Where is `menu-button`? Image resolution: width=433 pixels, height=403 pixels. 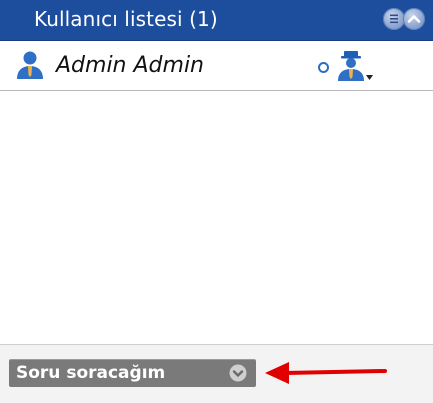 menu-button is located at coordinates (394, 19).